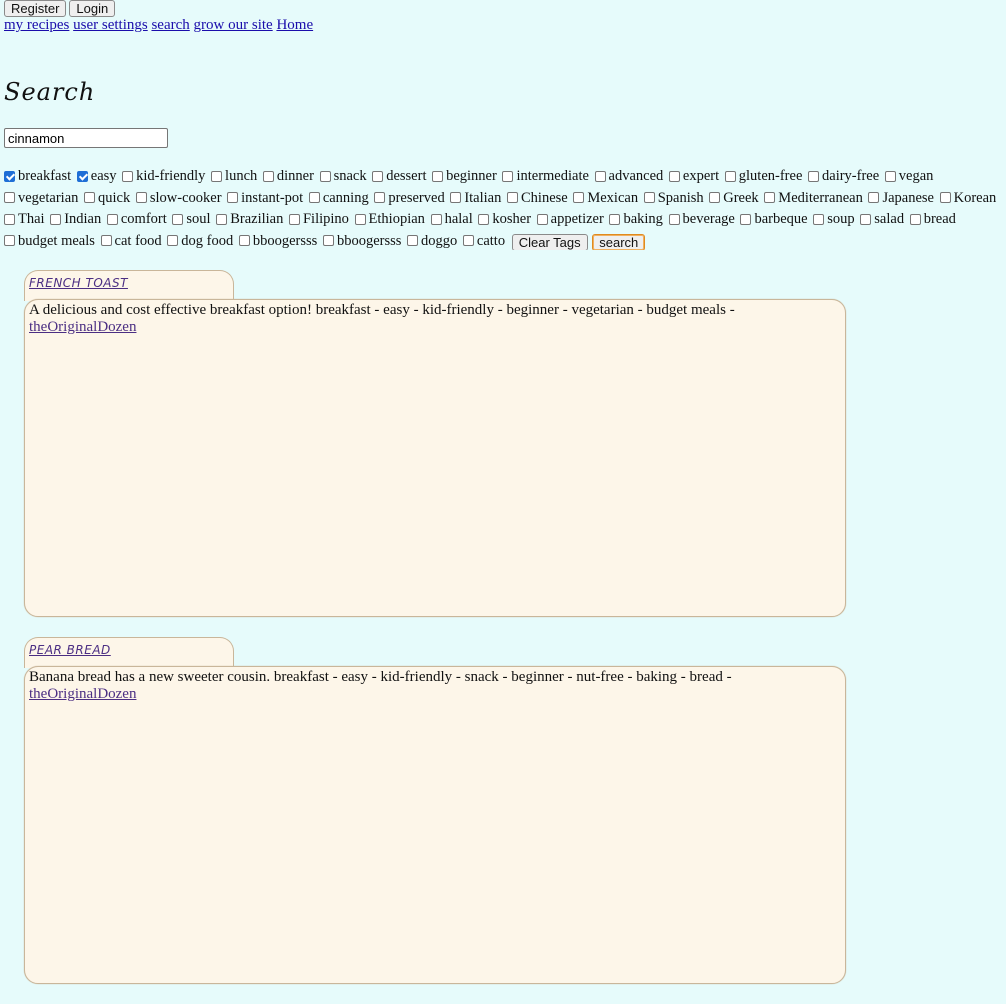 The image size is (1006, 1004). I want to click on tag-option: quick, so click(107, 198).